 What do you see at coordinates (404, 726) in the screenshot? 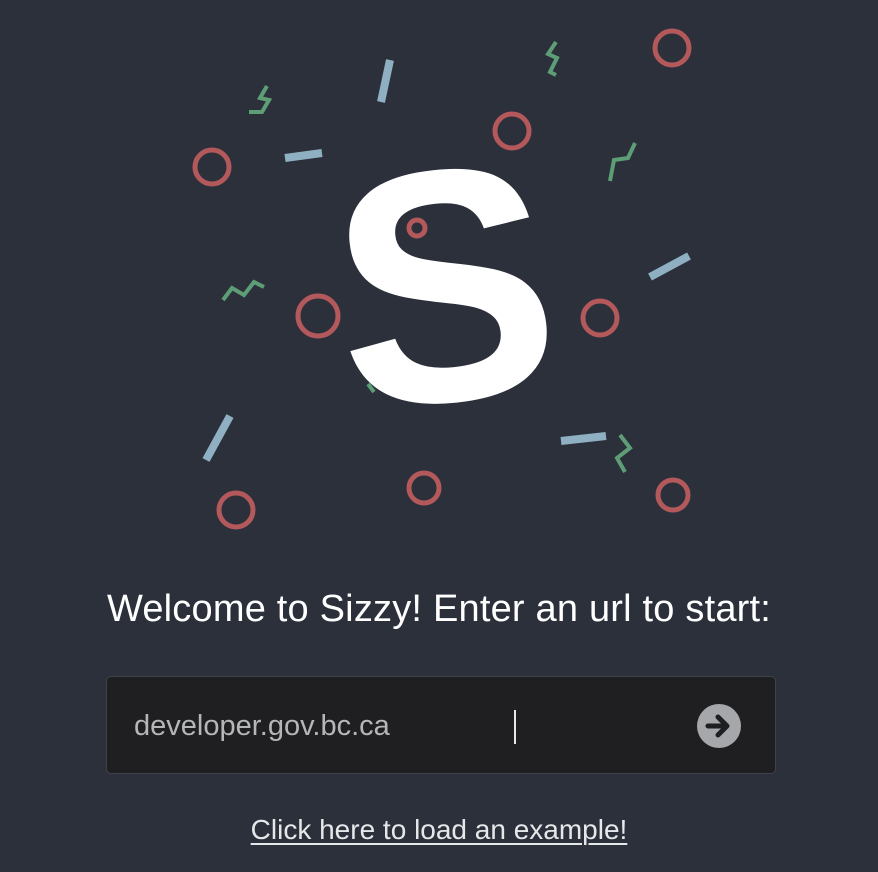
I see `url-input` at bounding box center [404, 726].